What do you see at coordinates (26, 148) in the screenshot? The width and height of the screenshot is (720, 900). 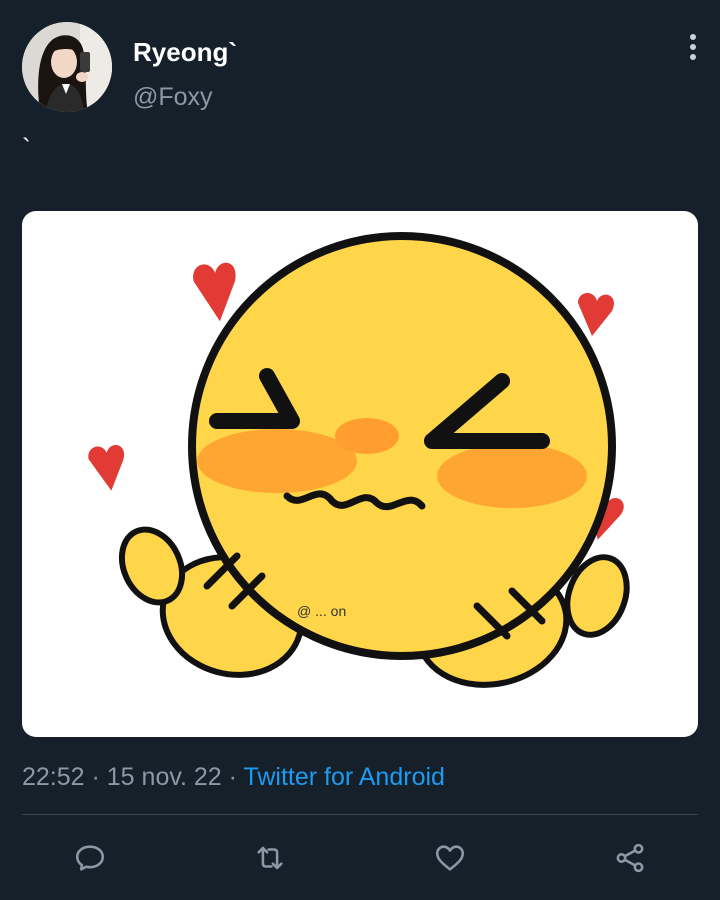 I see `tweet-text: `` at bounding box center [26, 148].